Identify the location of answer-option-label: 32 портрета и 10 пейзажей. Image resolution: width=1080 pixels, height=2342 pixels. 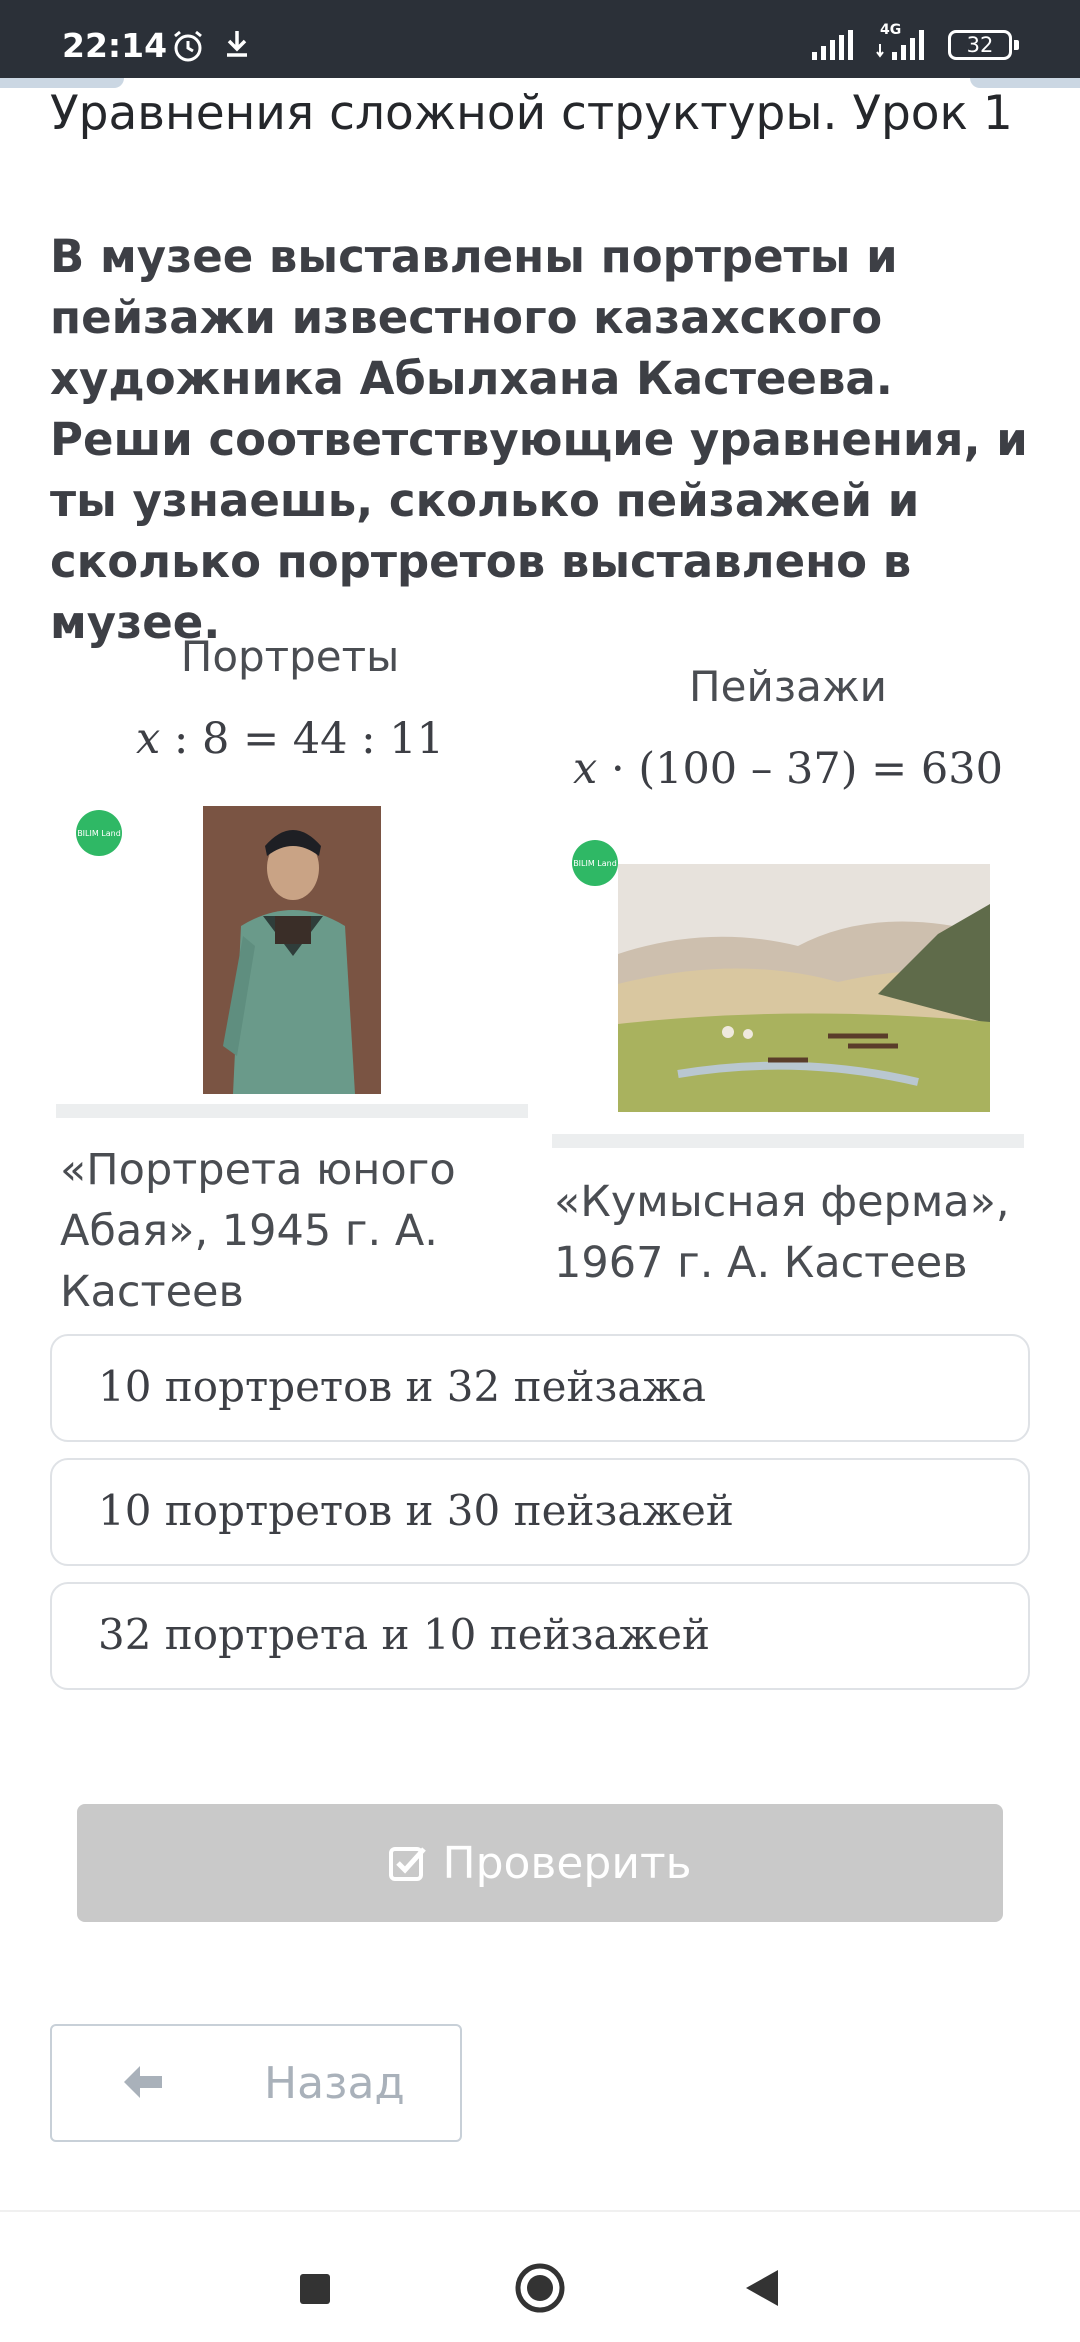
(404, 1634).